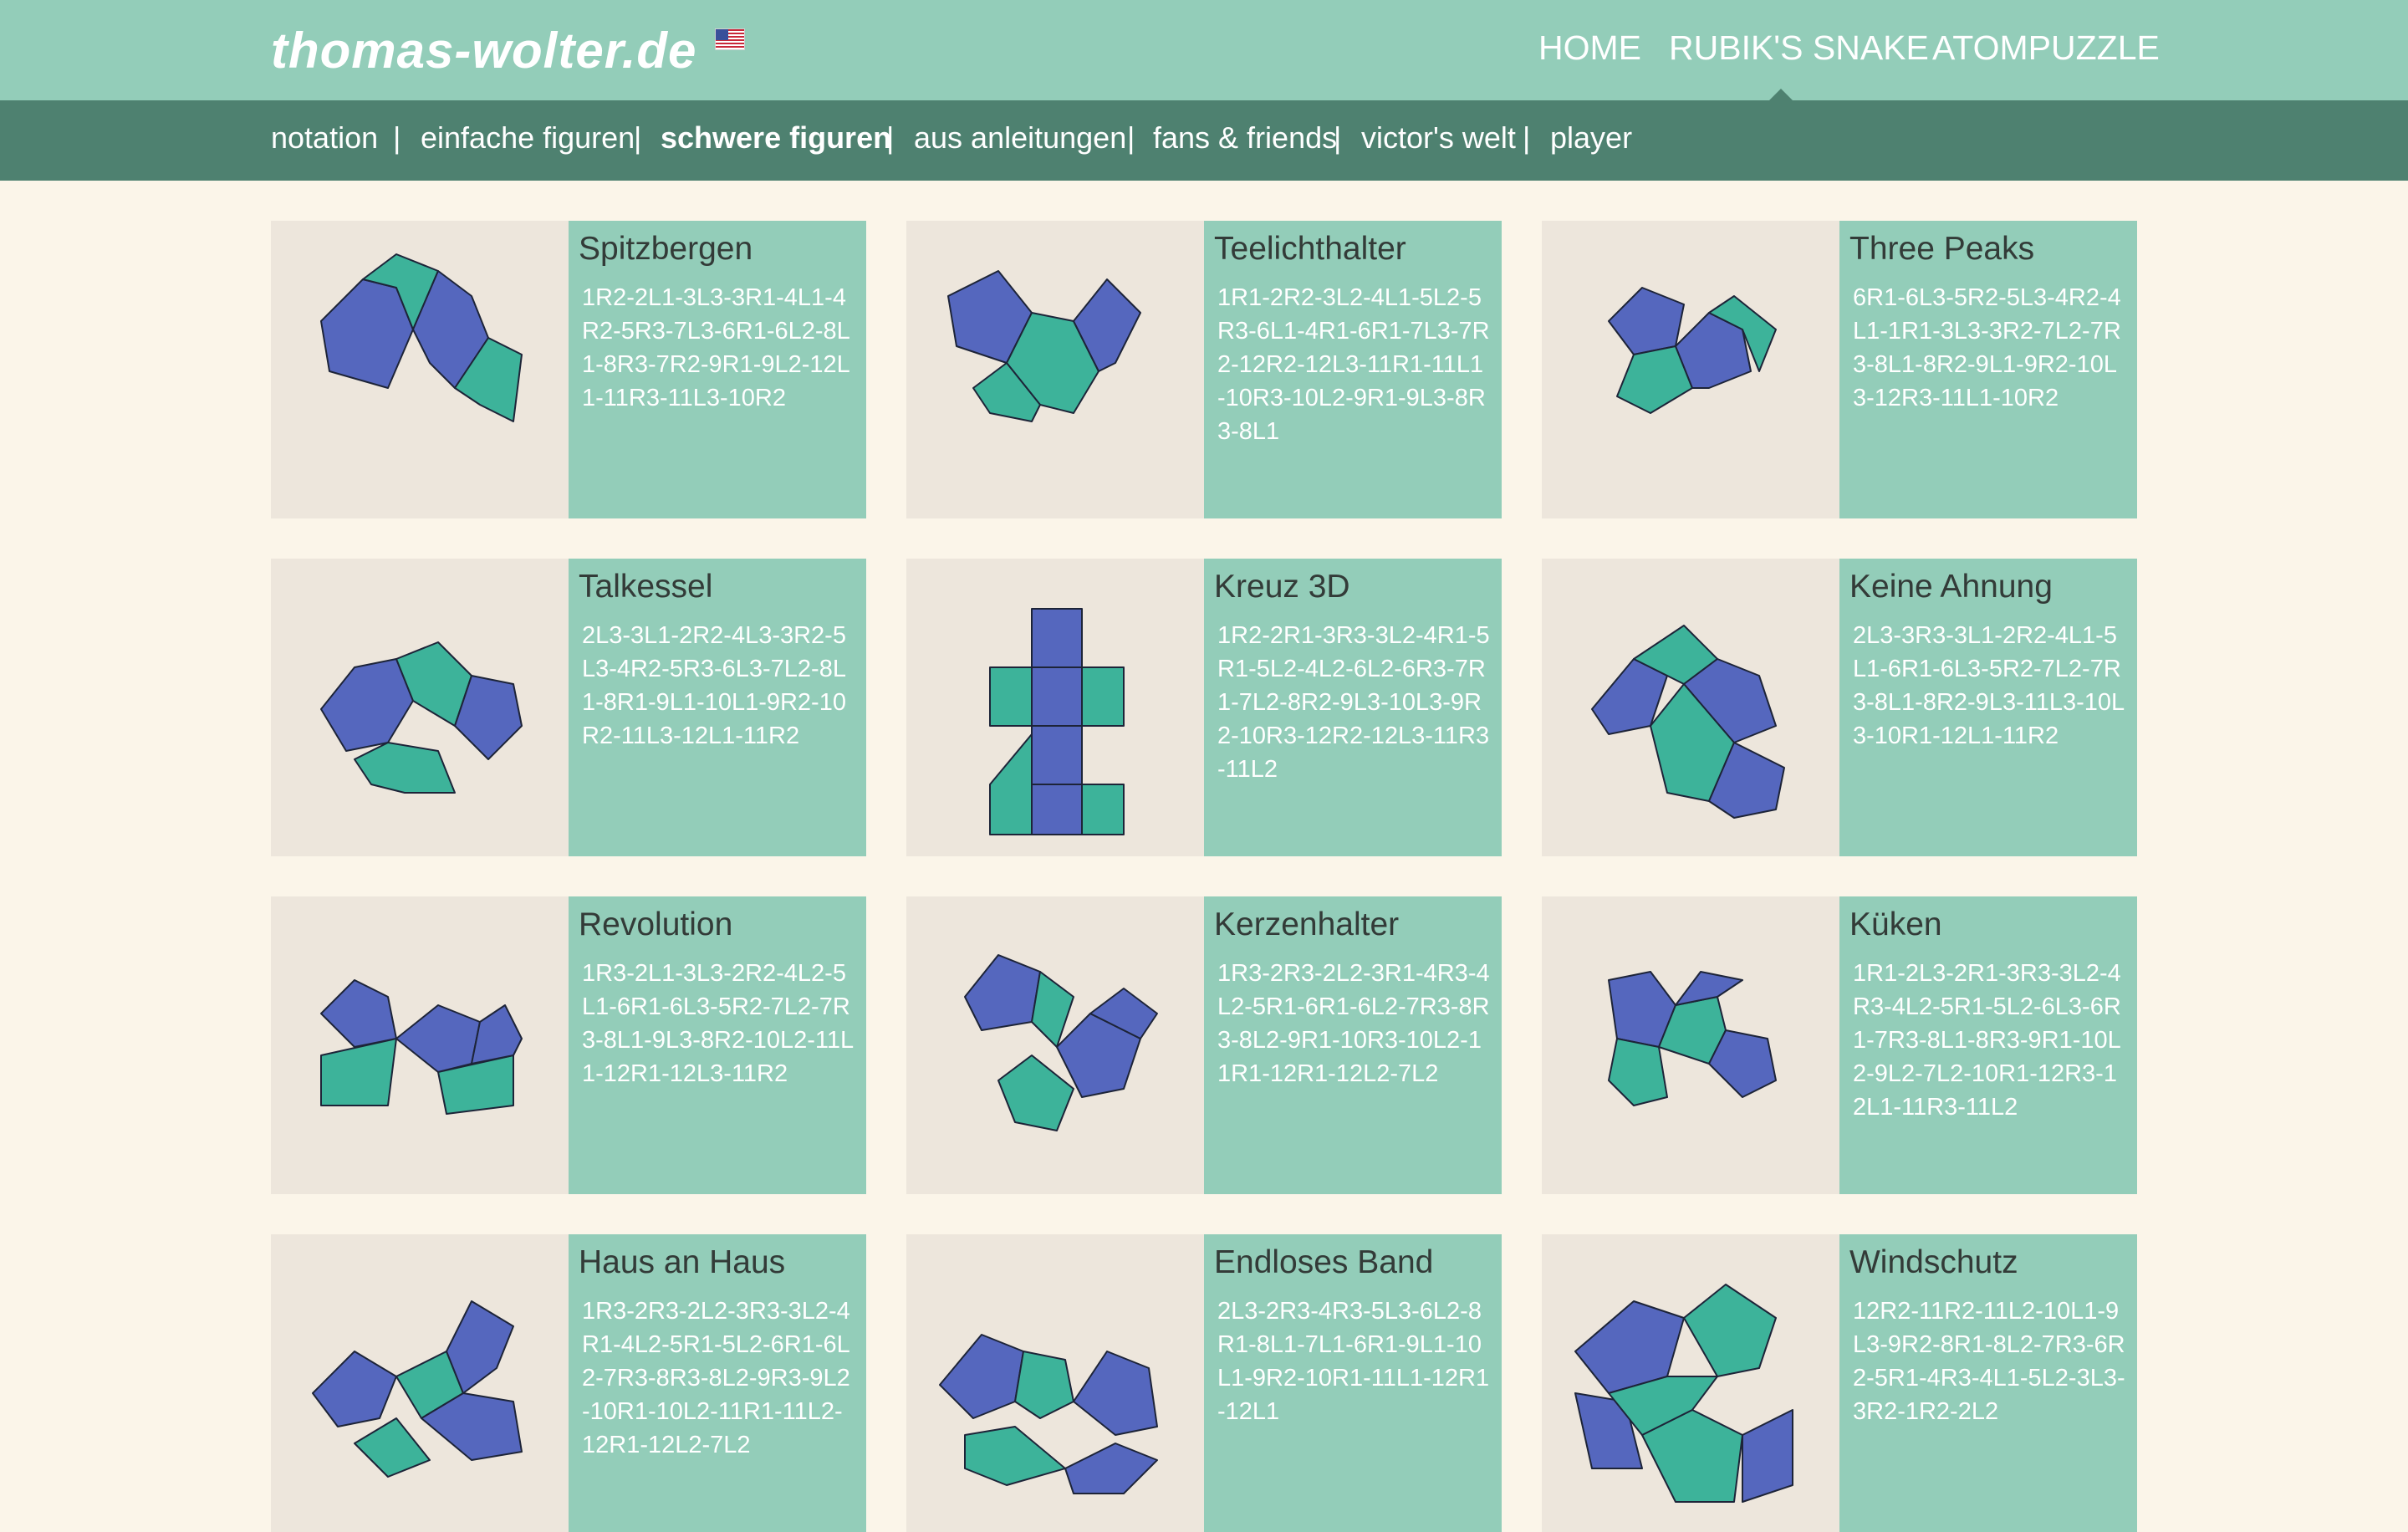  I want to click on active-nav-pointer, so click(1781, 94).